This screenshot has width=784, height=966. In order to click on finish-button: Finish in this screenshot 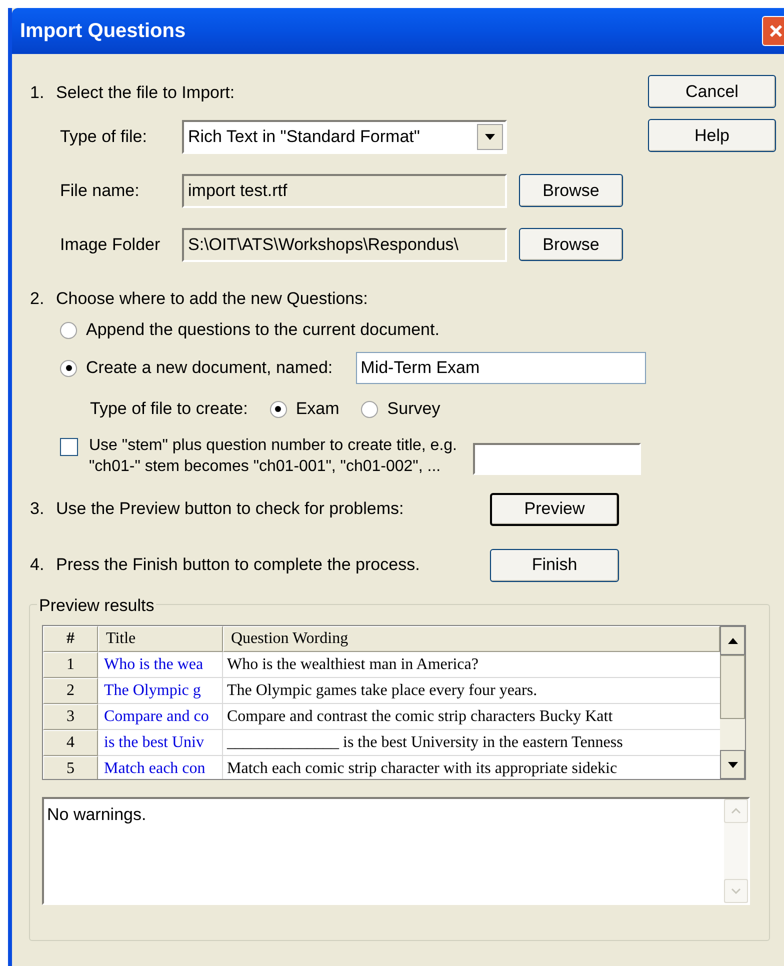, I will do `click(554, 565)`.